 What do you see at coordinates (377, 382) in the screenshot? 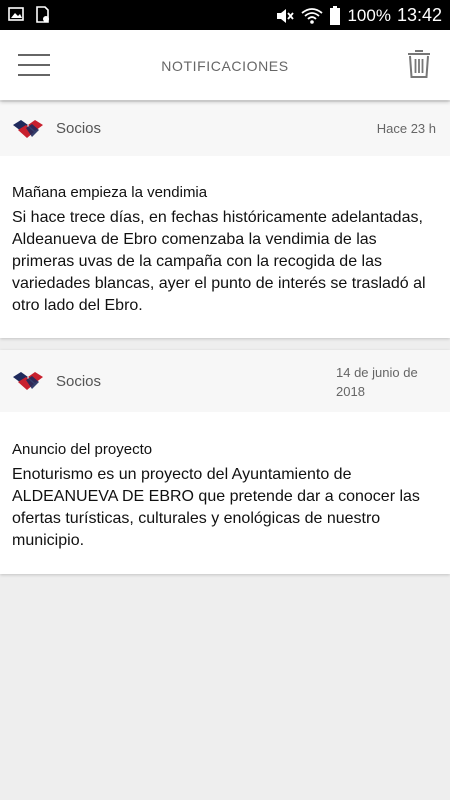
I see `notification-date: 14 de junio de 2018` at bounding box center [377, 382].